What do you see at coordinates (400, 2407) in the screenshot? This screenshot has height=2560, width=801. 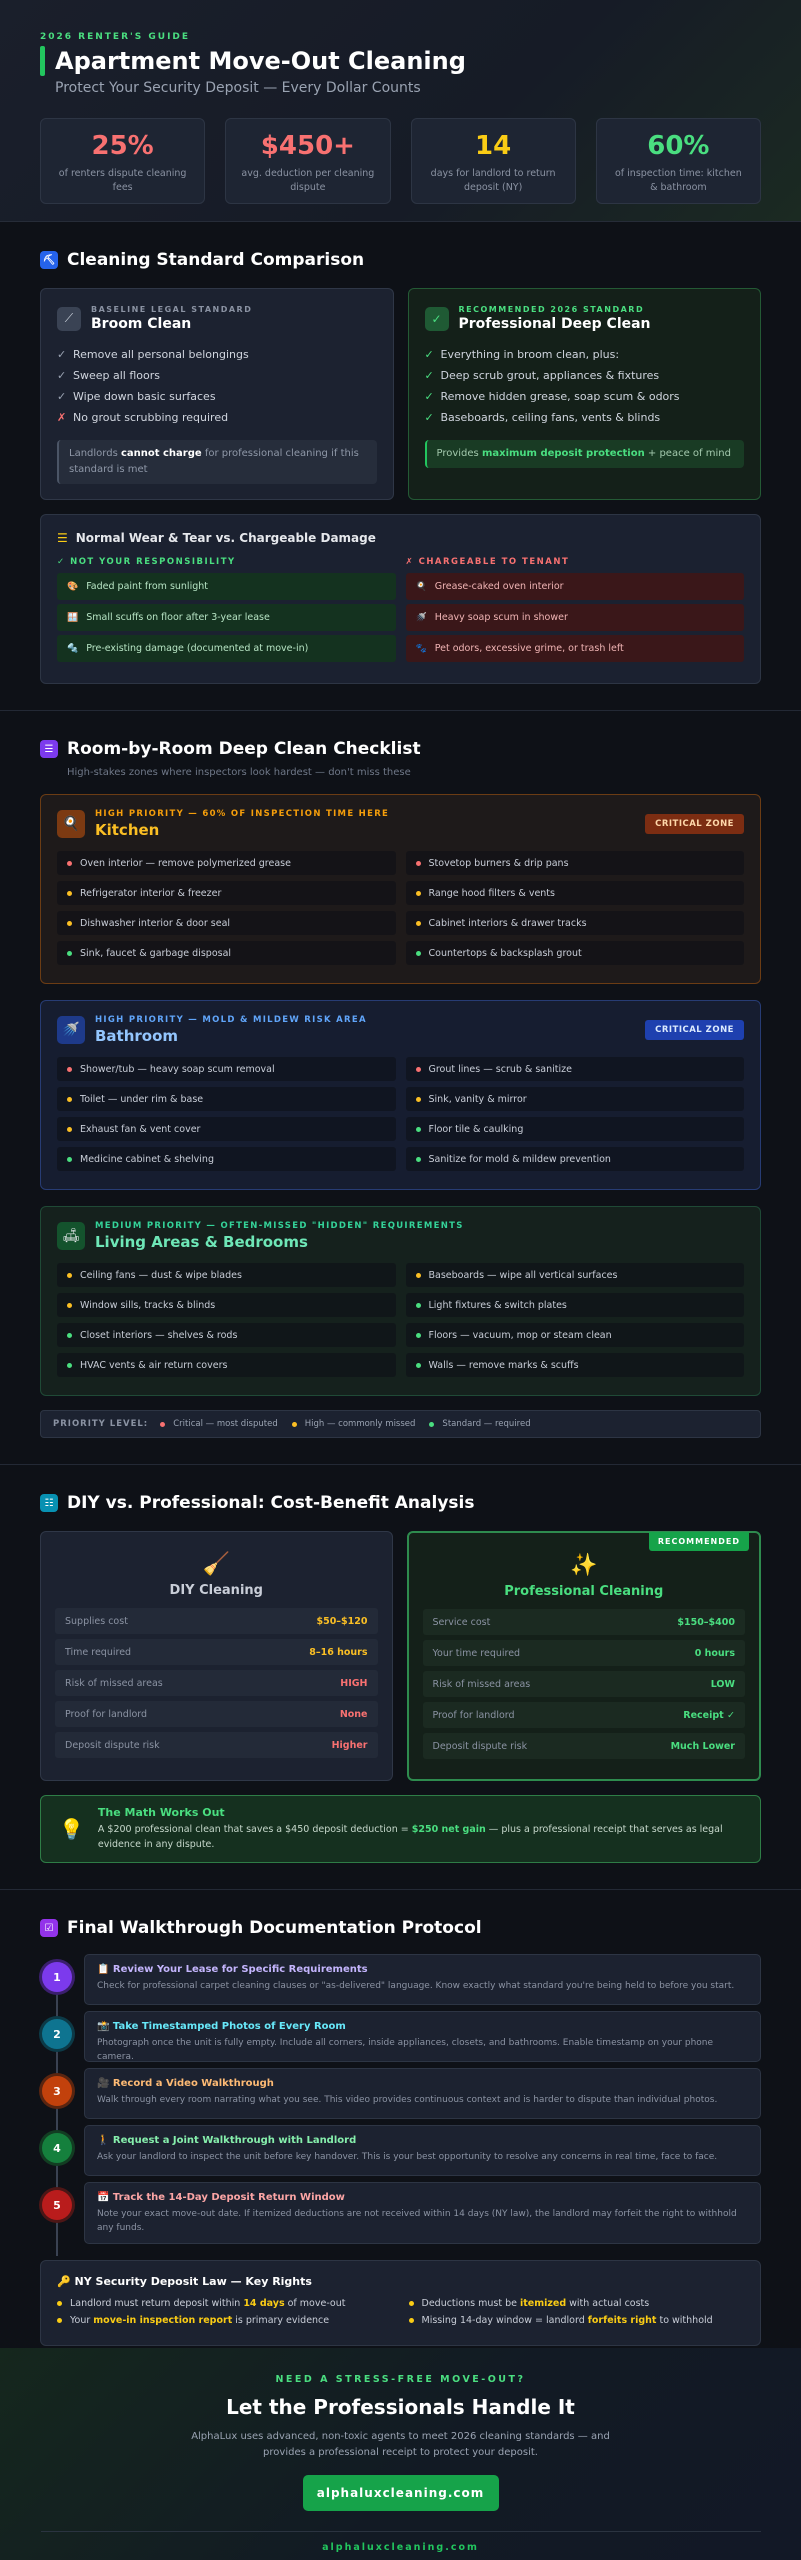 I see `footer-title: Let the Professionals Handle It` at bounding box center [400, 2407].